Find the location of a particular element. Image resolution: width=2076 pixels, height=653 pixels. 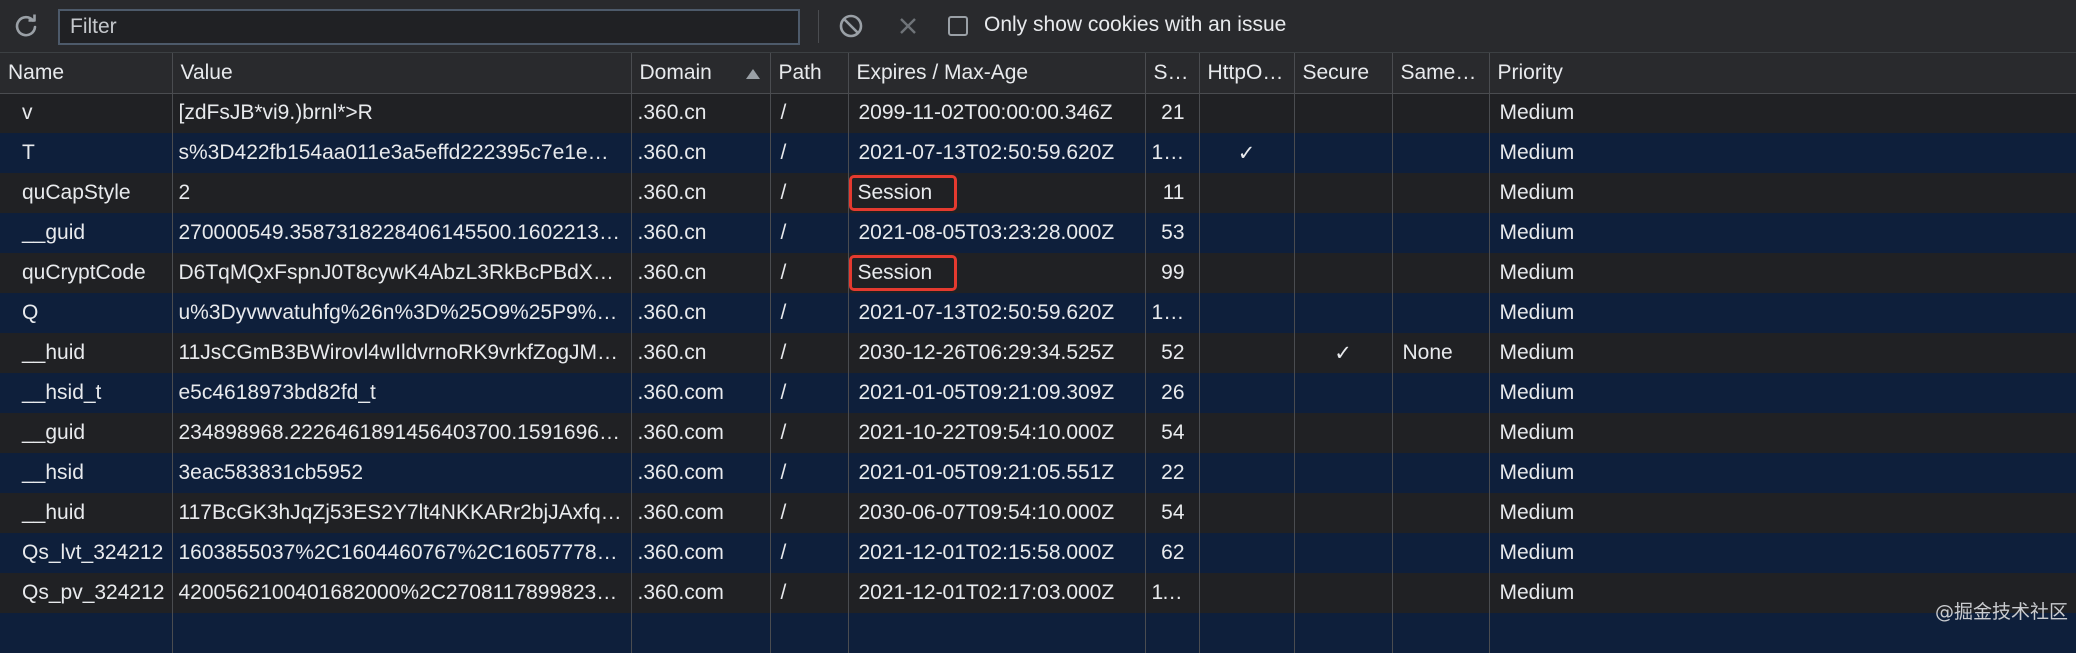

column-header-domain: Domain is located at coordinates (701, 73).